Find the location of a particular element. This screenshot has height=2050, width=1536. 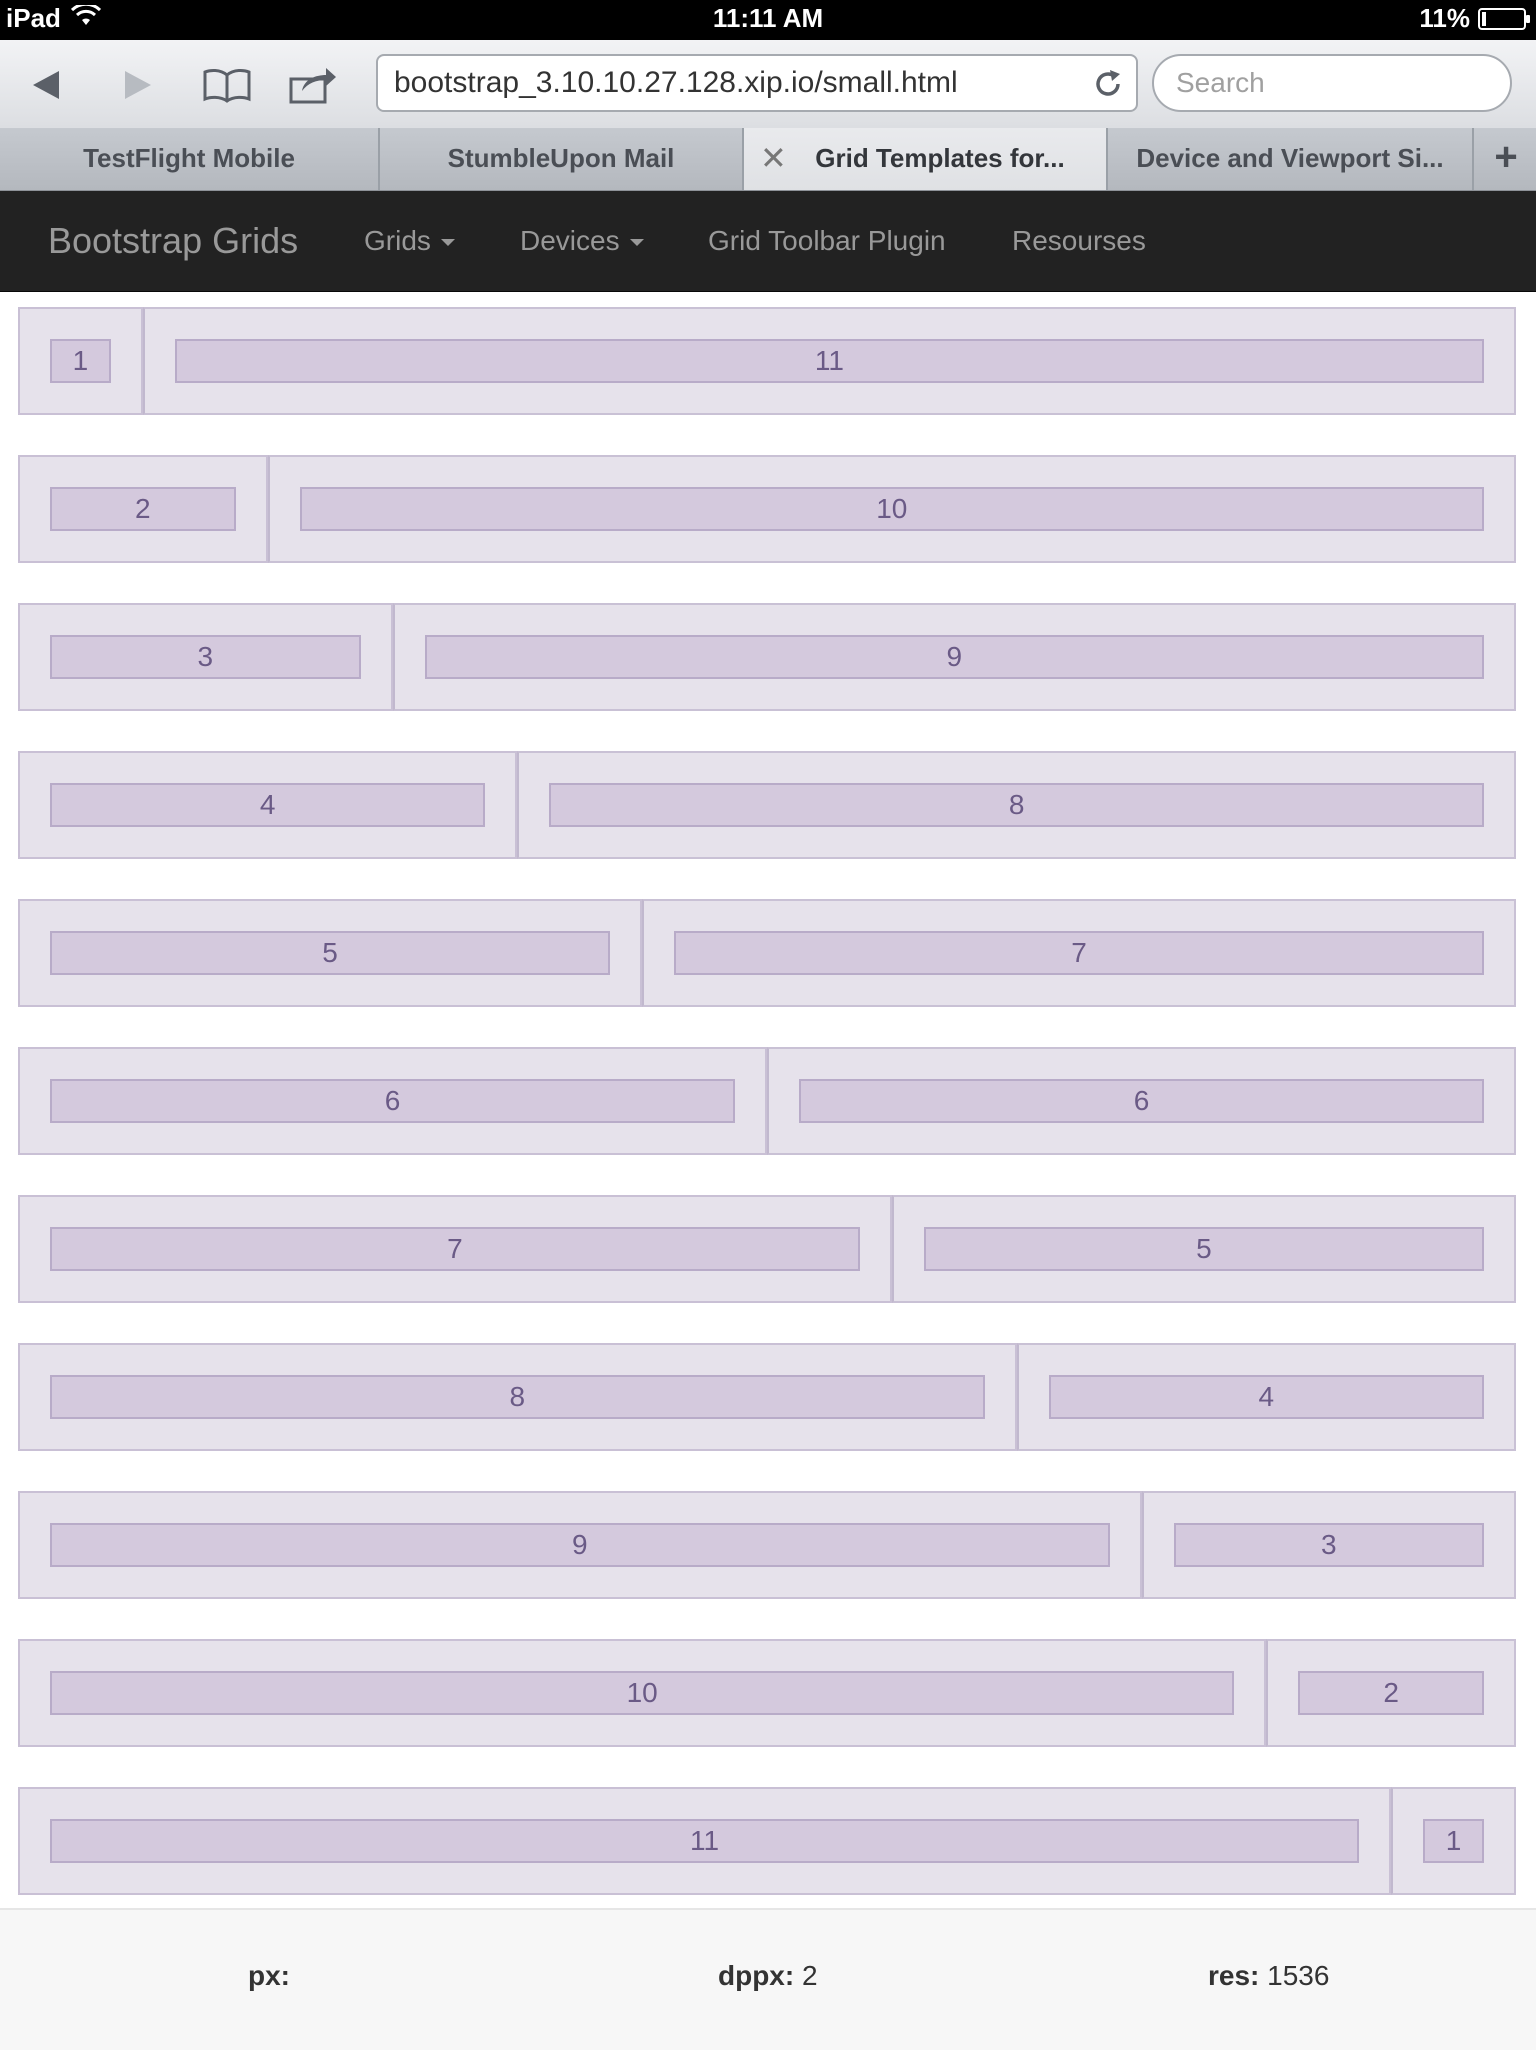

grid-row: 57 is located at coordinates (767, 953).